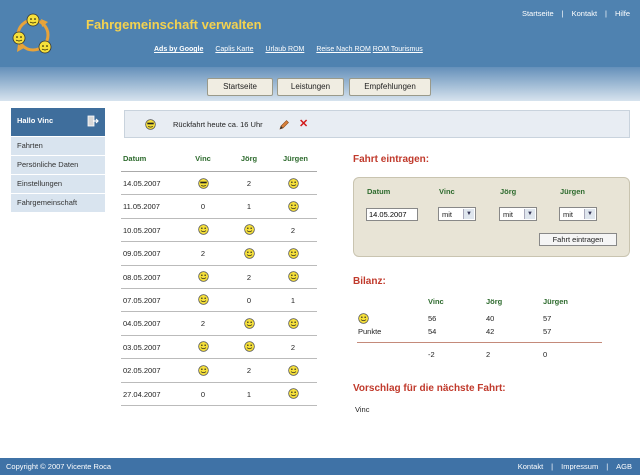 This screenshot has height=475, width=640. I want to click on balance-header-juergen: Jürgen, so click(556, 301).